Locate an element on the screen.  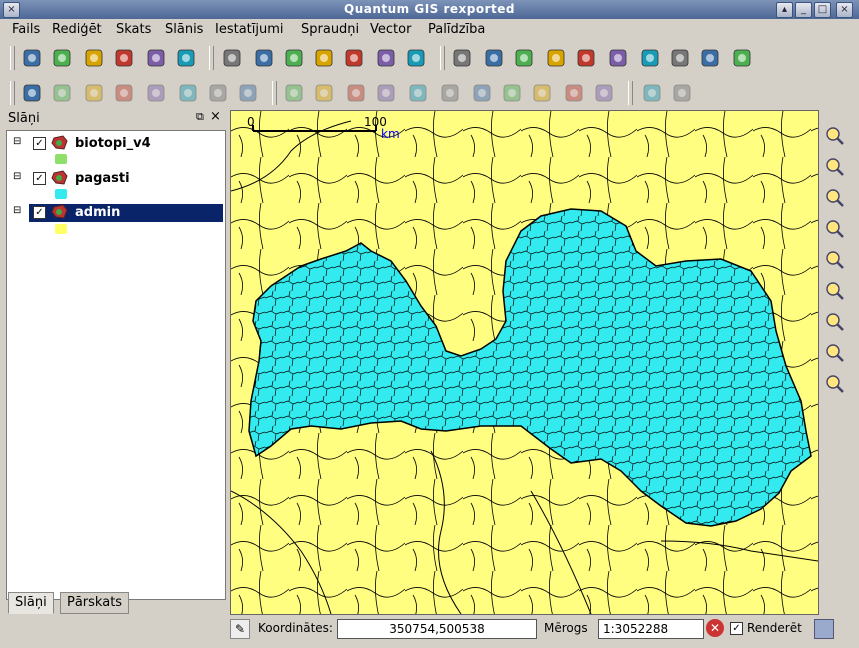
capture-point-icon is located at coordinates (94, 93).